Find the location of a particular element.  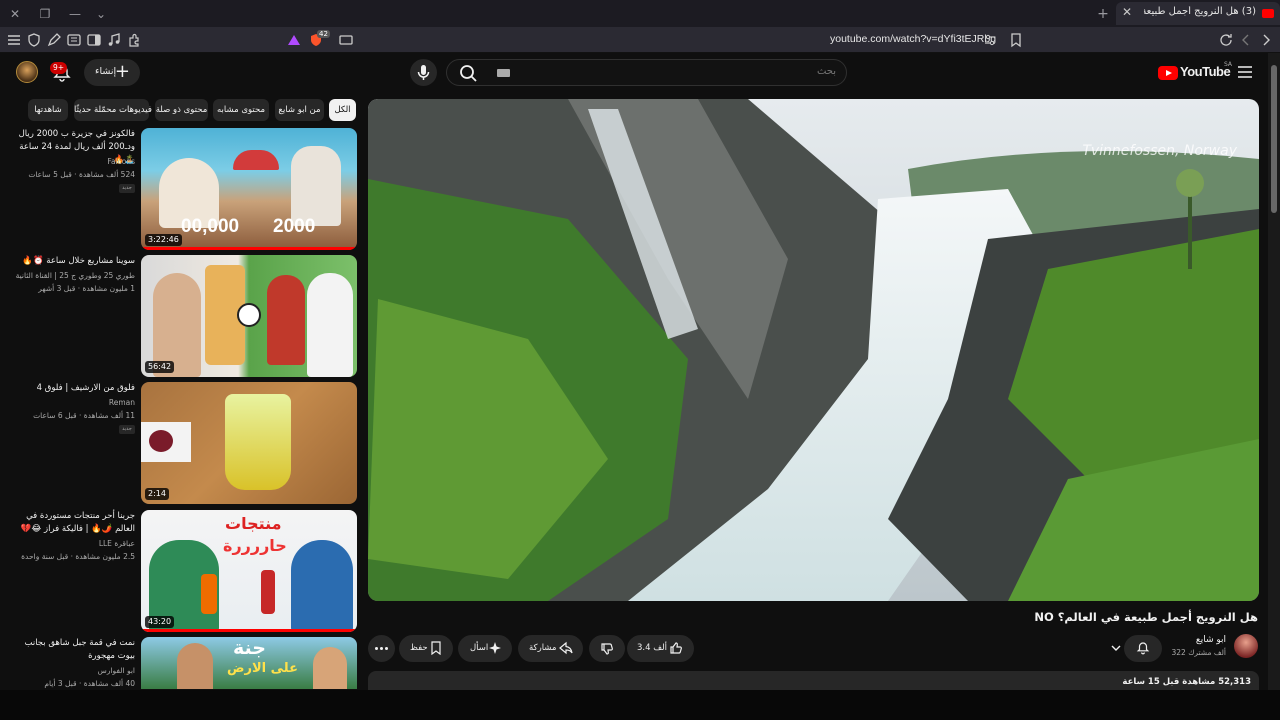

thumbnail-text: حاررررة is located at coordinates (255, 545).